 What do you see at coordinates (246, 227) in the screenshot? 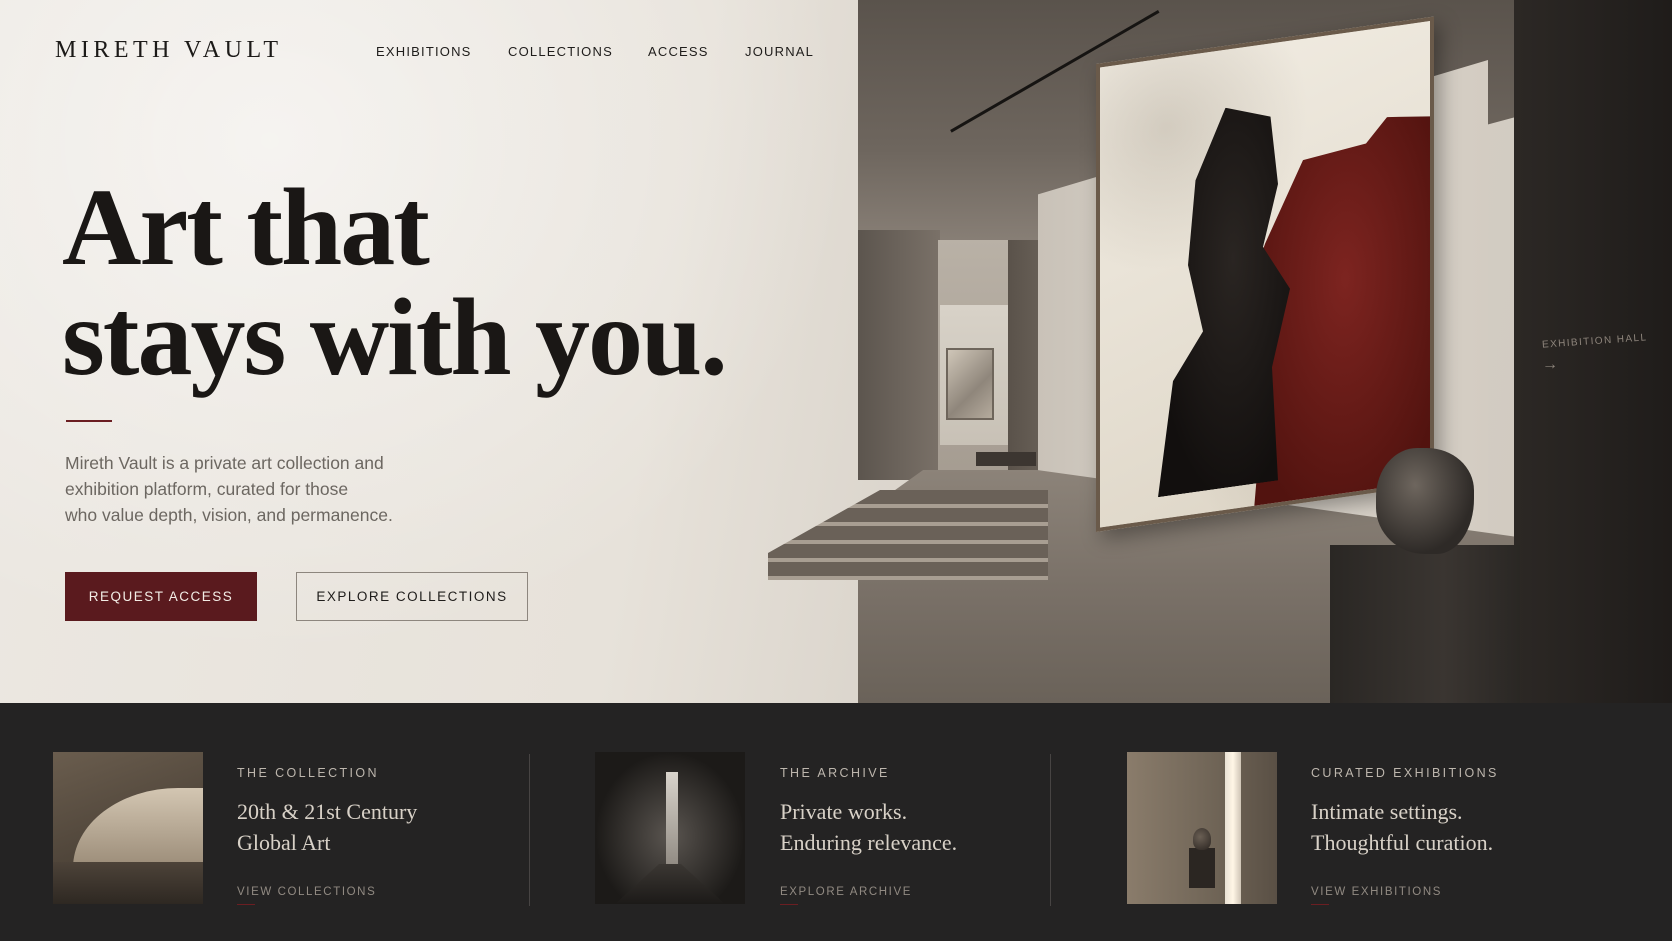
I see `headline-line: Art that` at bounding box center [246, 227].